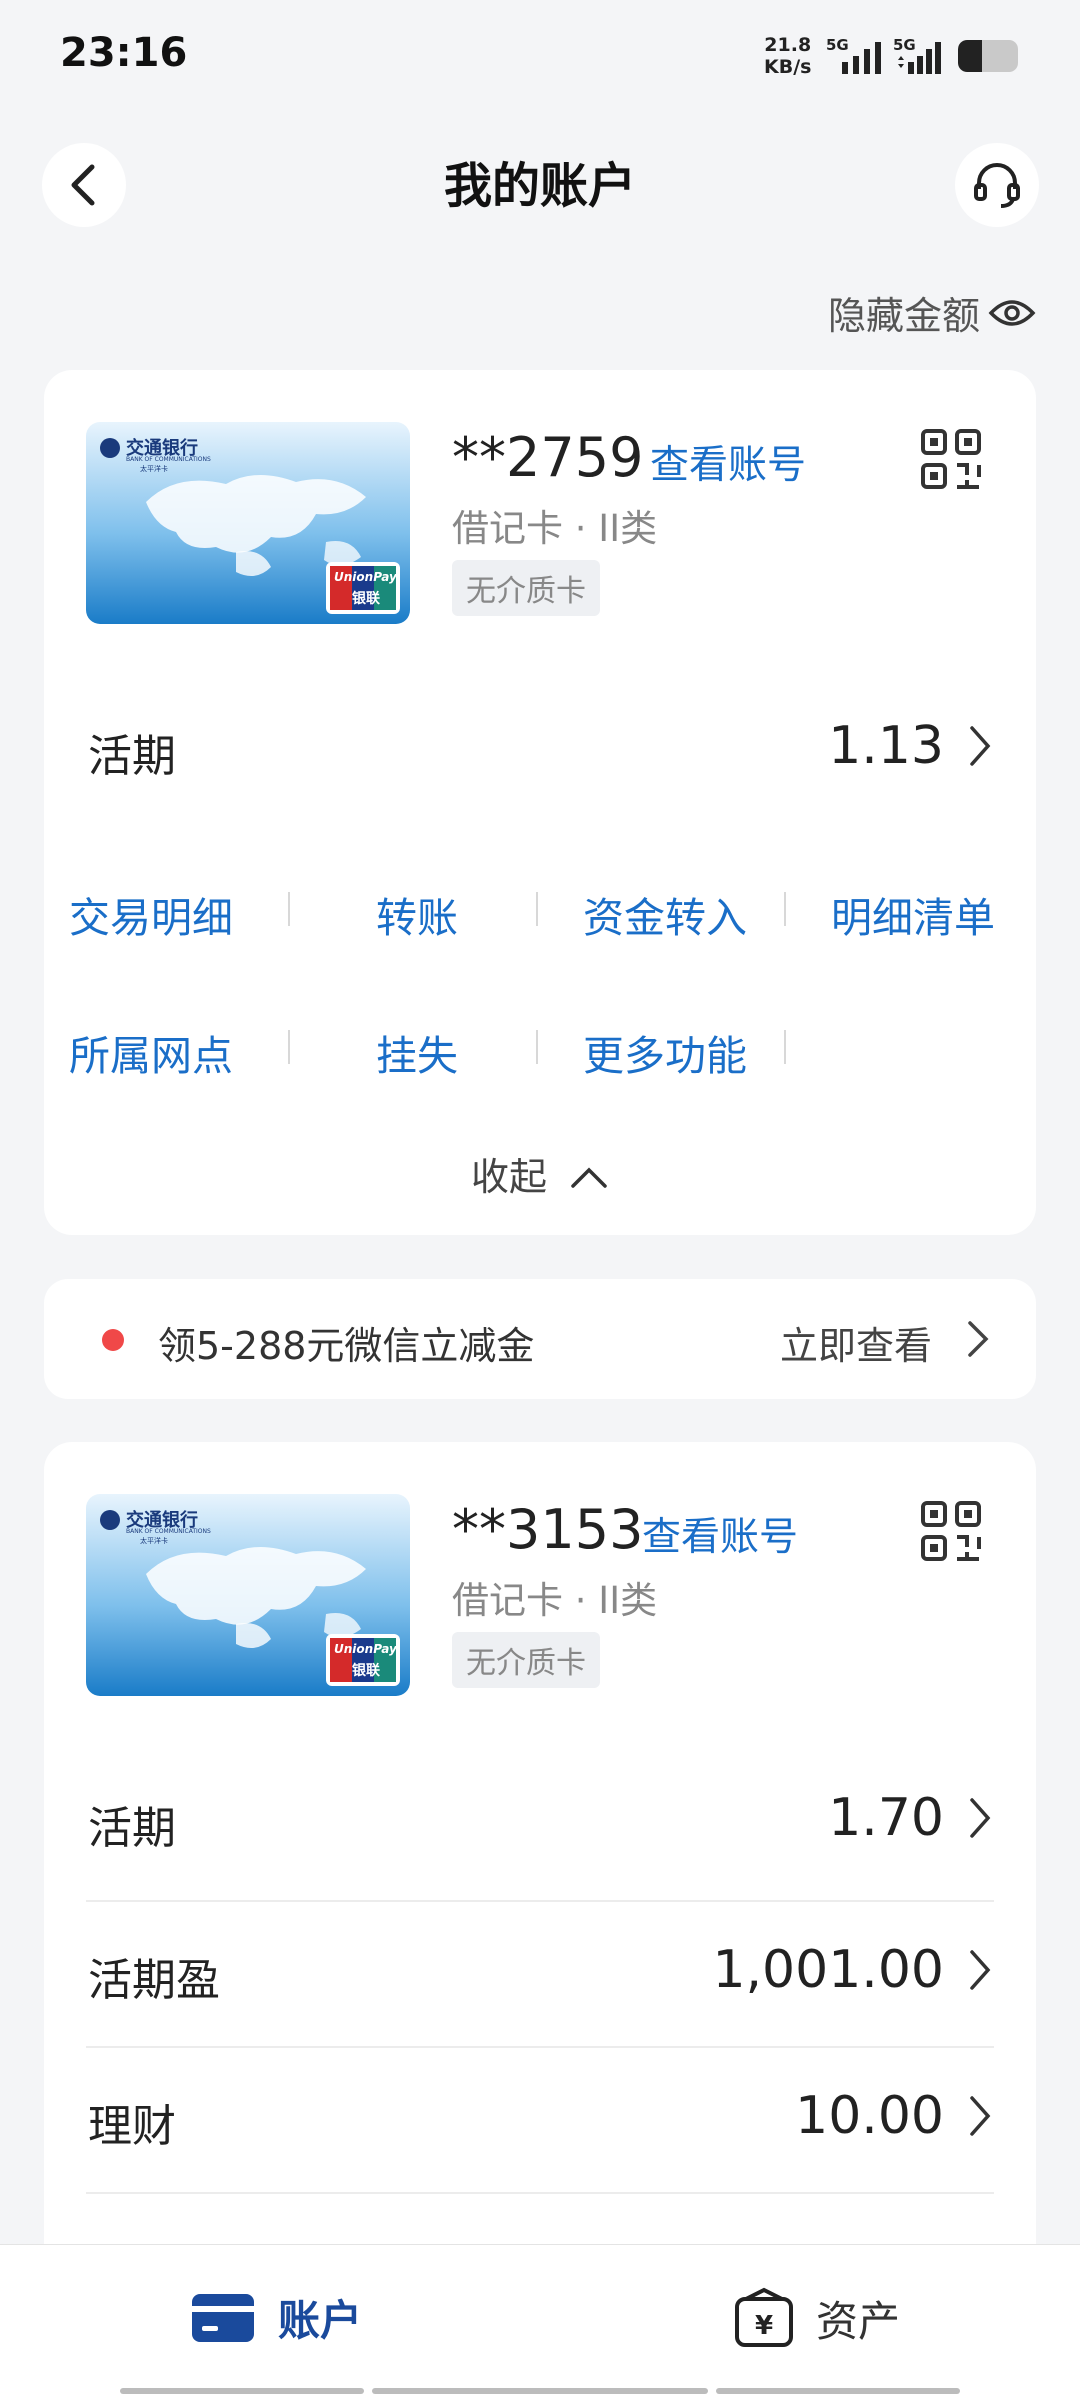 The width and height of the screenshot is (1080, 2401). Describe the element at coordinates (540, 1173) in the screenshot. I see `collapse-button: 收起` at that location.